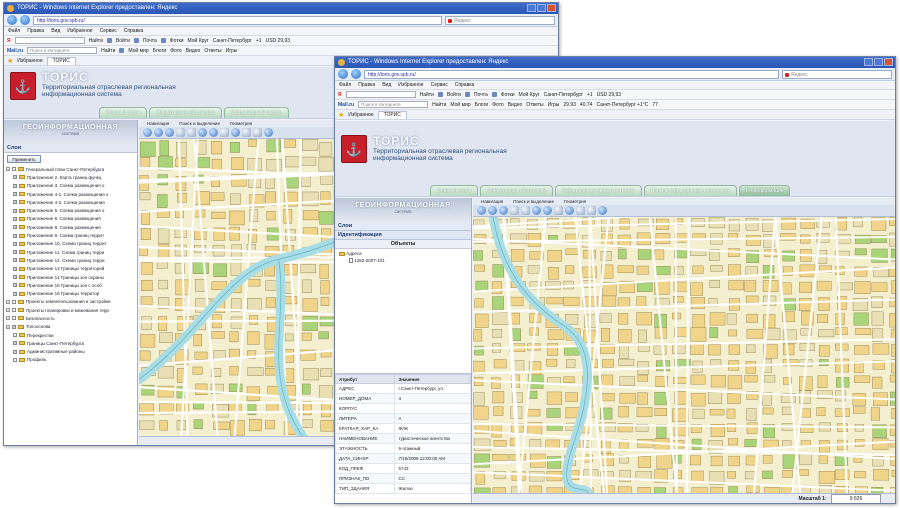 The height and width of the screenshot is (508, 900). Describe the element at coordinates (70, 227) in the screenshot. I see `layer-item: ✓ Приложение 8. Схема размещения` at that location.